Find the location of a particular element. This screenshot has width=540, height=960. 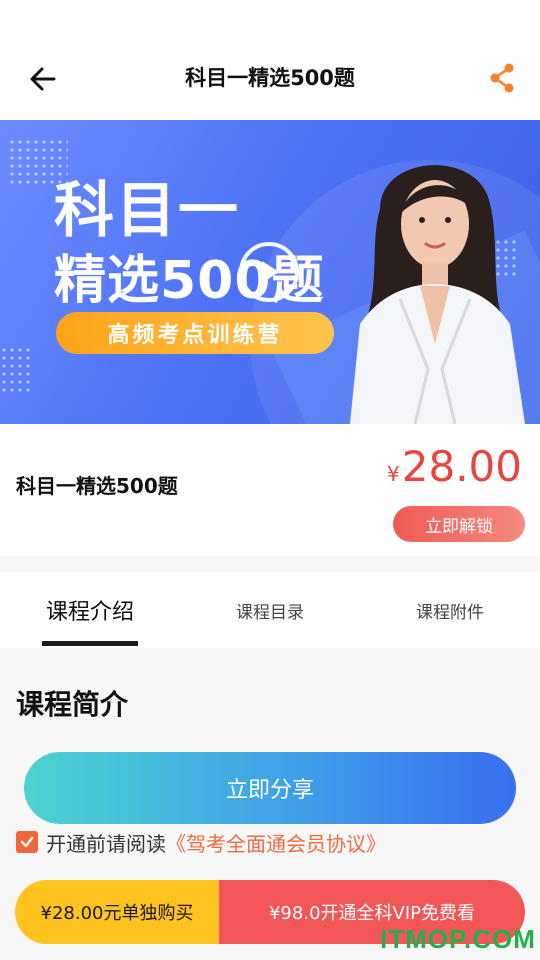

site-watermark: ITMOP.COM is located at coordinates (458, 939).